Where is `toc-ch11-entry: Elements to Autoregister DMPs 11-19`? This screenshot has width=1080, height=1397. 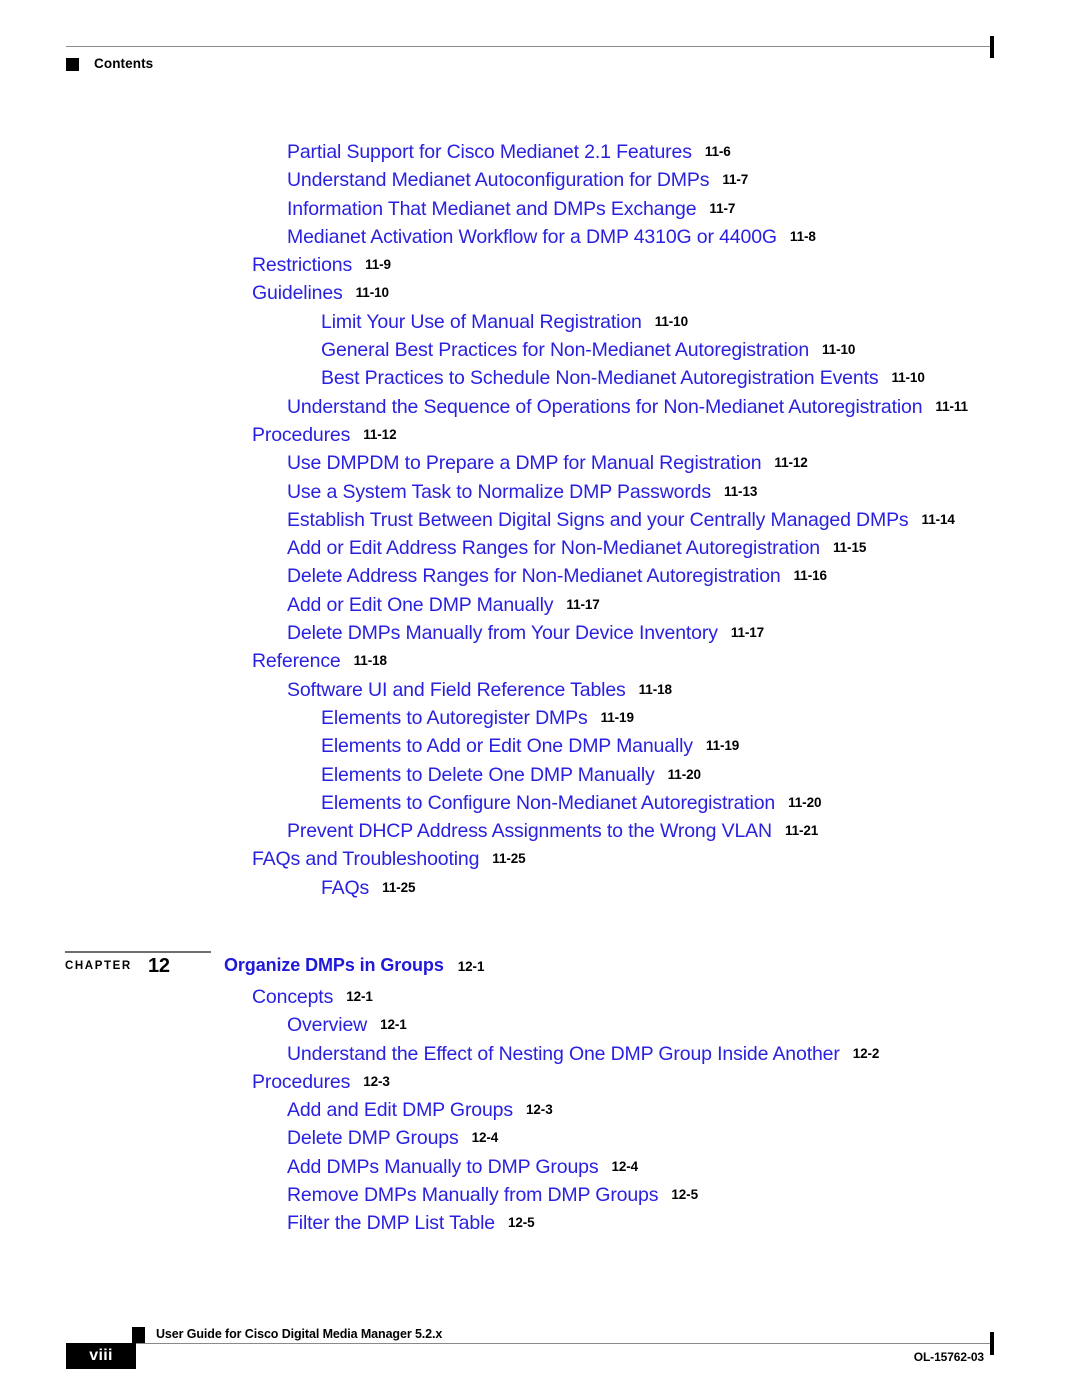 toc-ch11-entry: Elements to Autoregister DMPs 11-19 is located at coordinates (540, 718).